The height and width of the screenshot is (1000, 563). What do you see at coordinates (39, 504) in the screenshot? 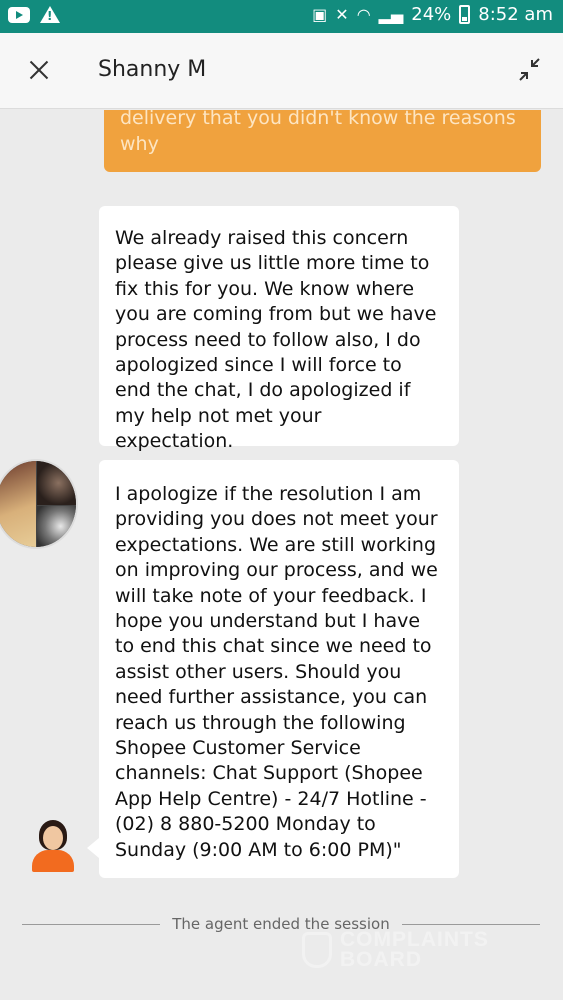
I see `agent-group-avatar` at bounding box center [39, 504].